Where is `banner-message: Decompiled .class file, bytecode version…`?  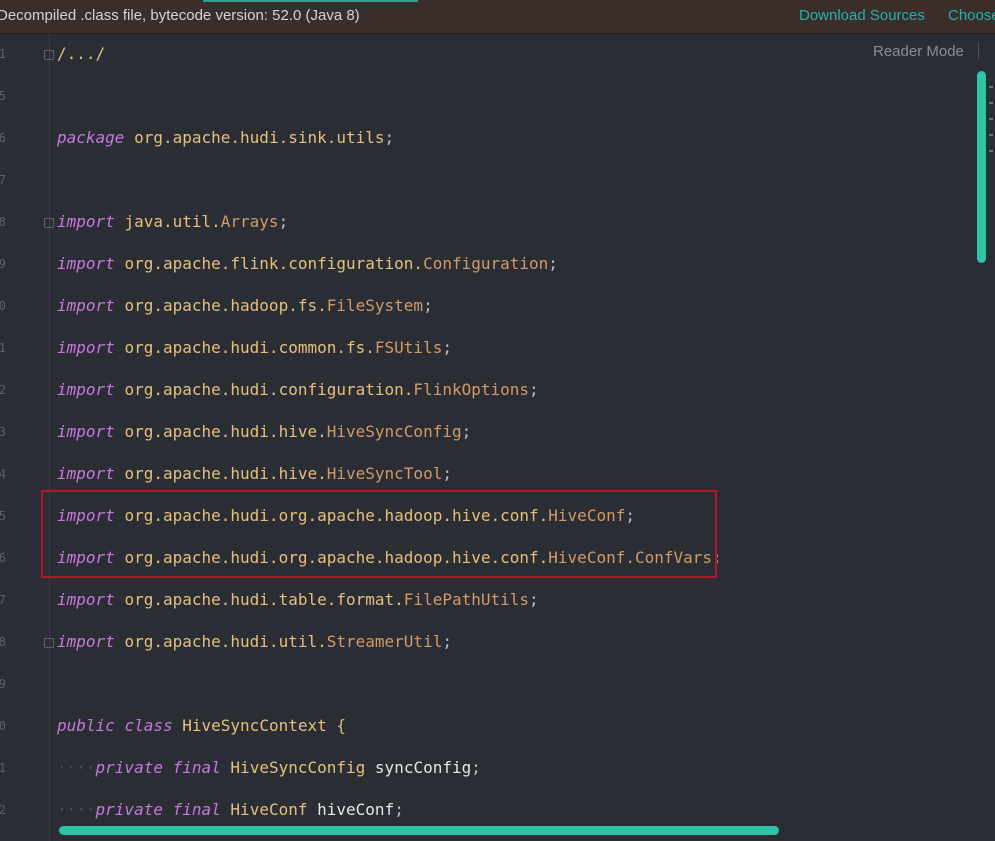
banner-message: Decompiled .class file, bytecode version… is located at coordinates (180, 15).